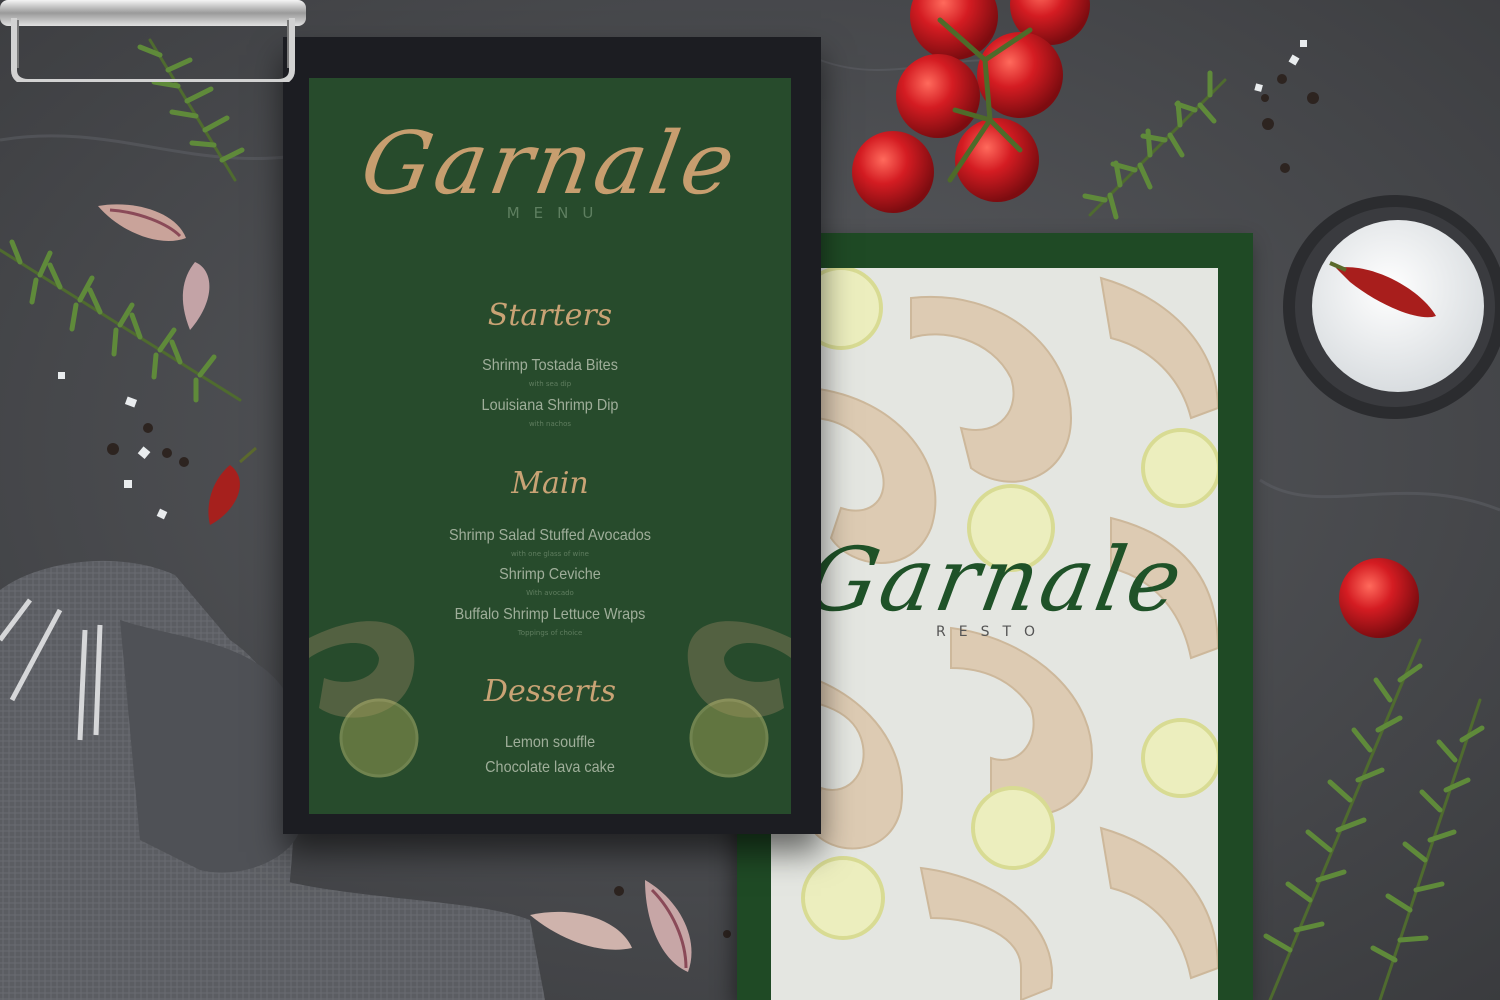 This screenshot has height=1000, width=1500. Describe the element at coordinates (550, 384) in the screenshot. I see `menu-item-note: with sea dip` at that location.